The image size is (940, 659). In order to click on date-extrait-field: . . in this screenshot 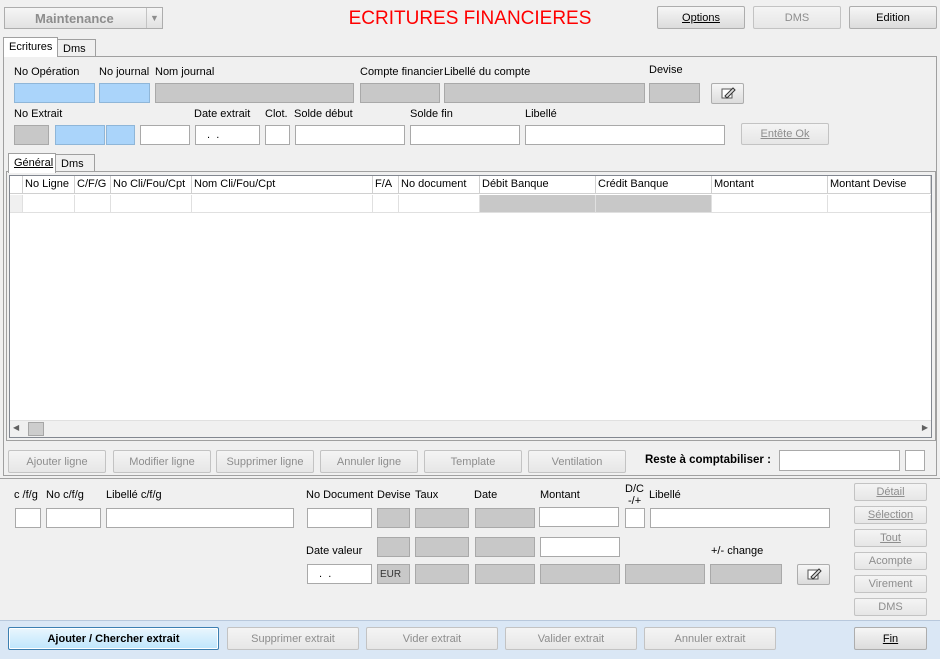, I will do `click(227, 135)`.